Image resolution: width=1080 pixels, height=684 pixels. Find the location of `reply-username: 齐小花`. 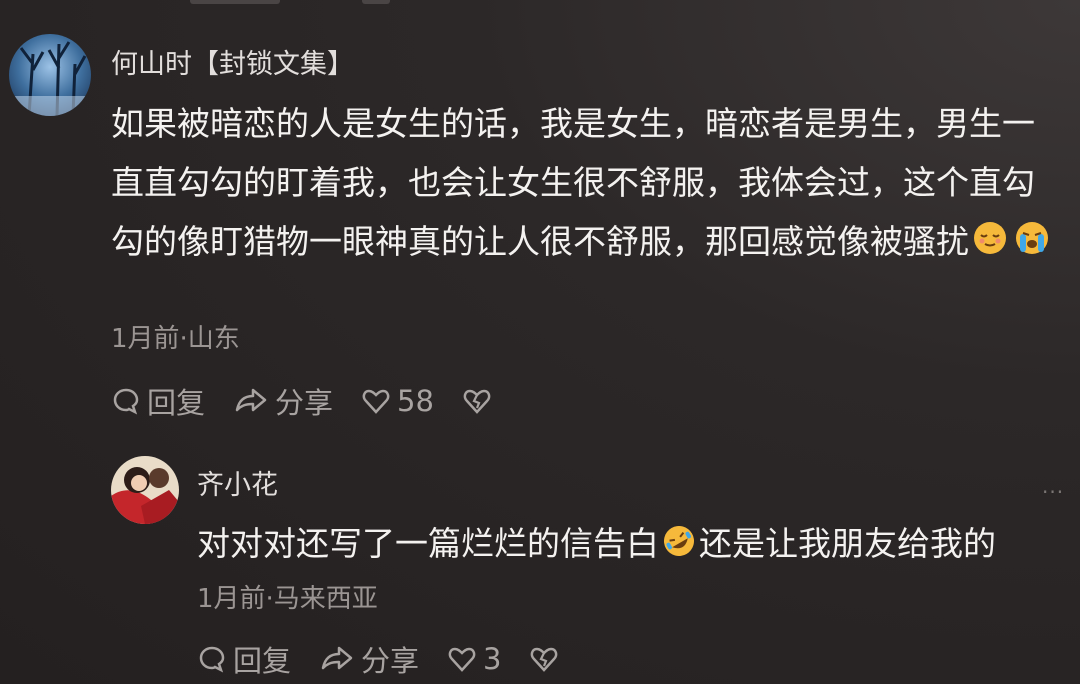

reply-username: 齐小花 is located at coordinates (237, 482).